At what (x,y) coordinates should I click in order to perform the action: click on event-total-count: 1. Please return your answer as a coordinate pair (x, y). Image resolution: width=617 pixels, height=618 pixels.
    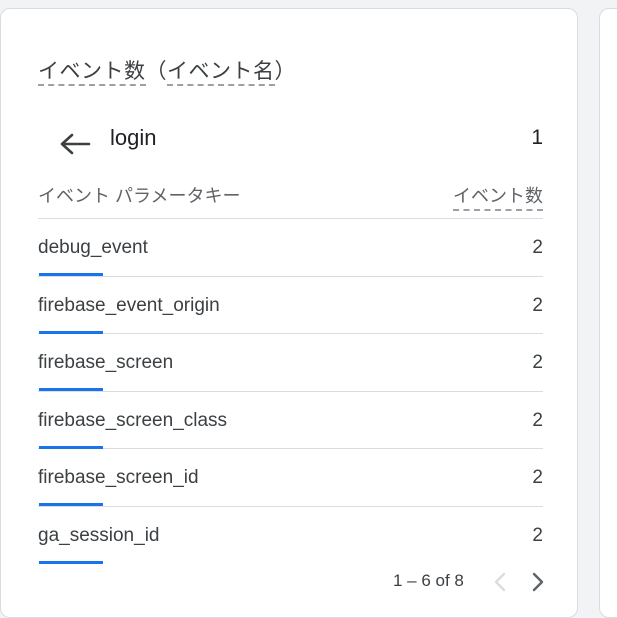
    Looking at the image, I should click on (537, 137).